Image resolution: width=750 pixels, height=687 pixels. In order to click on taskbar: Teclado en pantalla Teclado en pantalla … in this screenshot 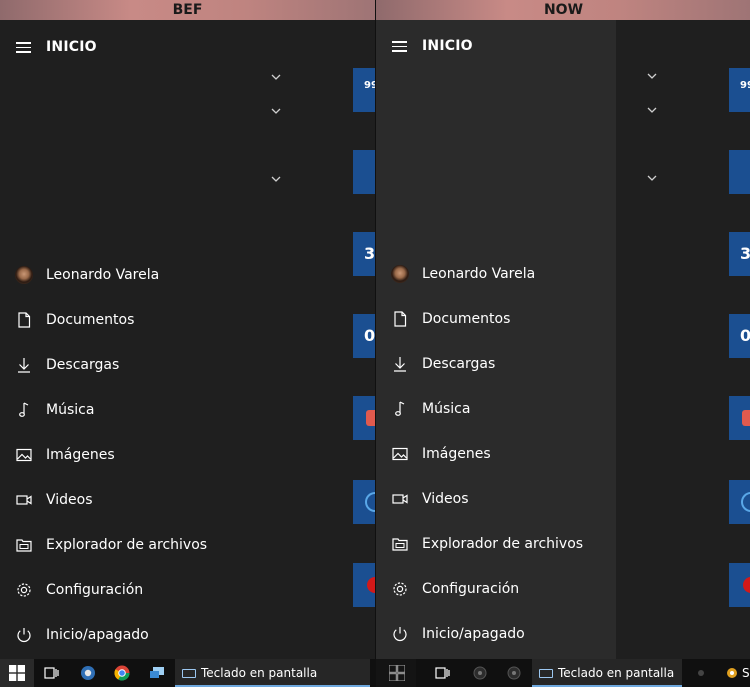, I will do `click(375, 673)`.